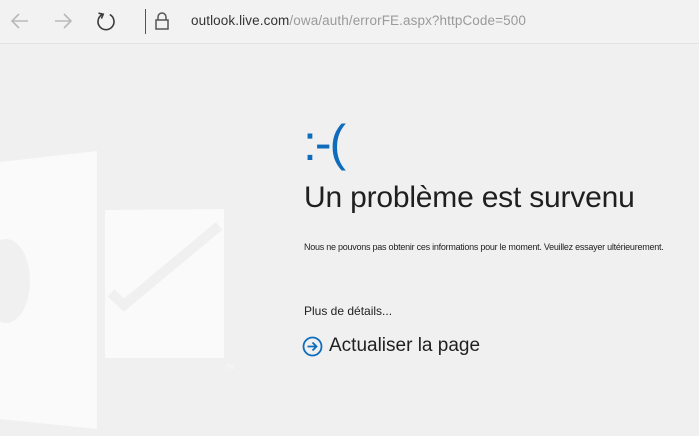  What do you see at coordinates (162, 21) in the screenshot?
I see `lock-icon` at bounding box center [162, 21].